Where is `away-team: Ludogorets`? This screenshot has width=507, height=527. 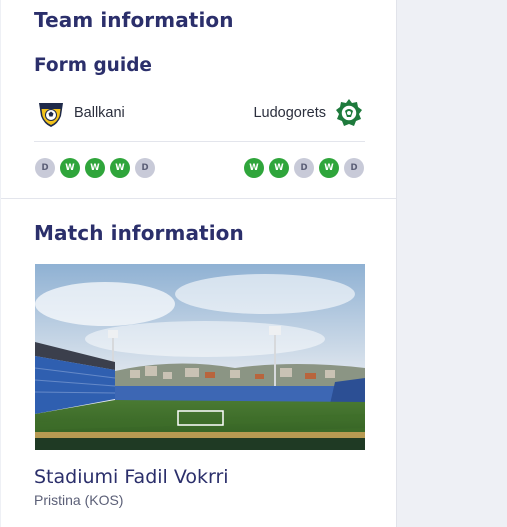
away-team: Ludogorets is located at coordinates (308, 113).